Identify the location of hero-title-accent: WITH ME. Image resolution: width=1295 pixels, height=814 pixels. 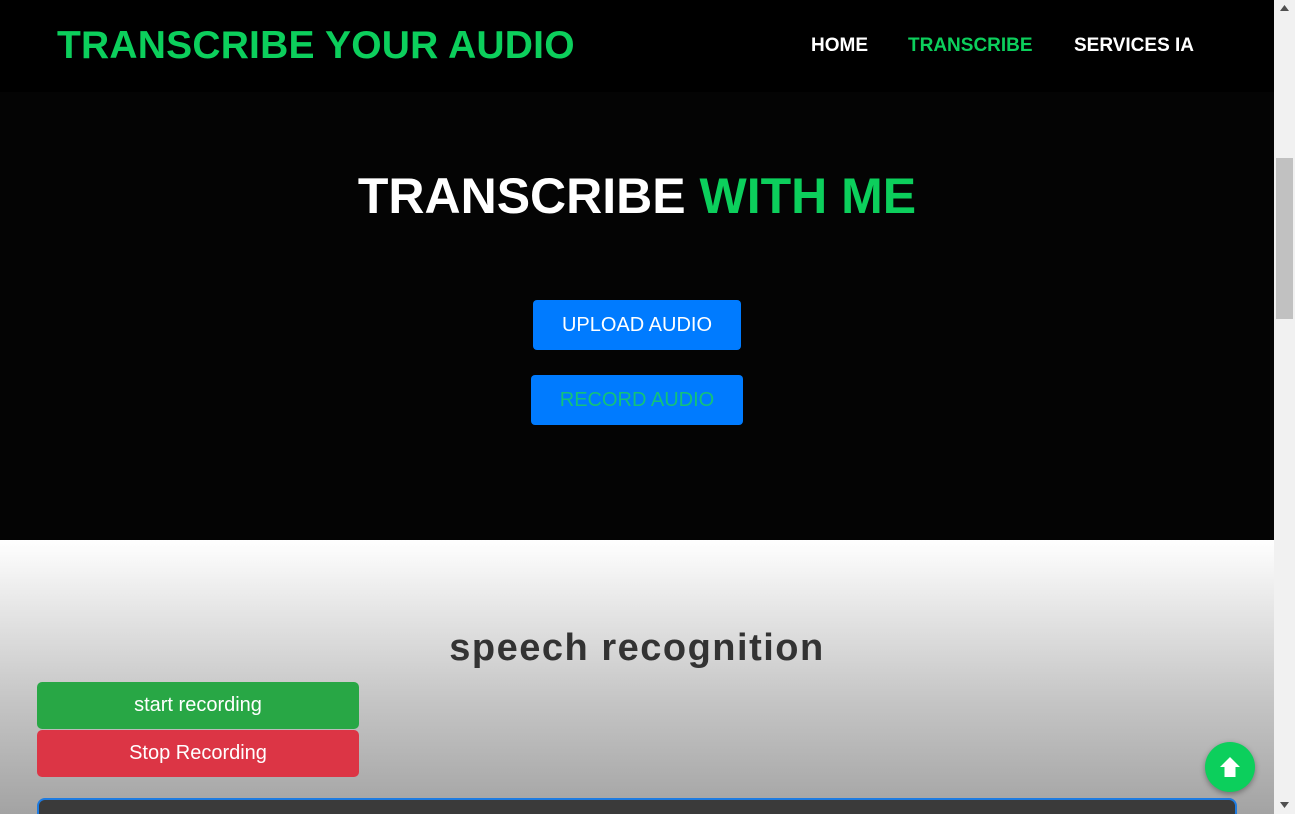
(808, 196).